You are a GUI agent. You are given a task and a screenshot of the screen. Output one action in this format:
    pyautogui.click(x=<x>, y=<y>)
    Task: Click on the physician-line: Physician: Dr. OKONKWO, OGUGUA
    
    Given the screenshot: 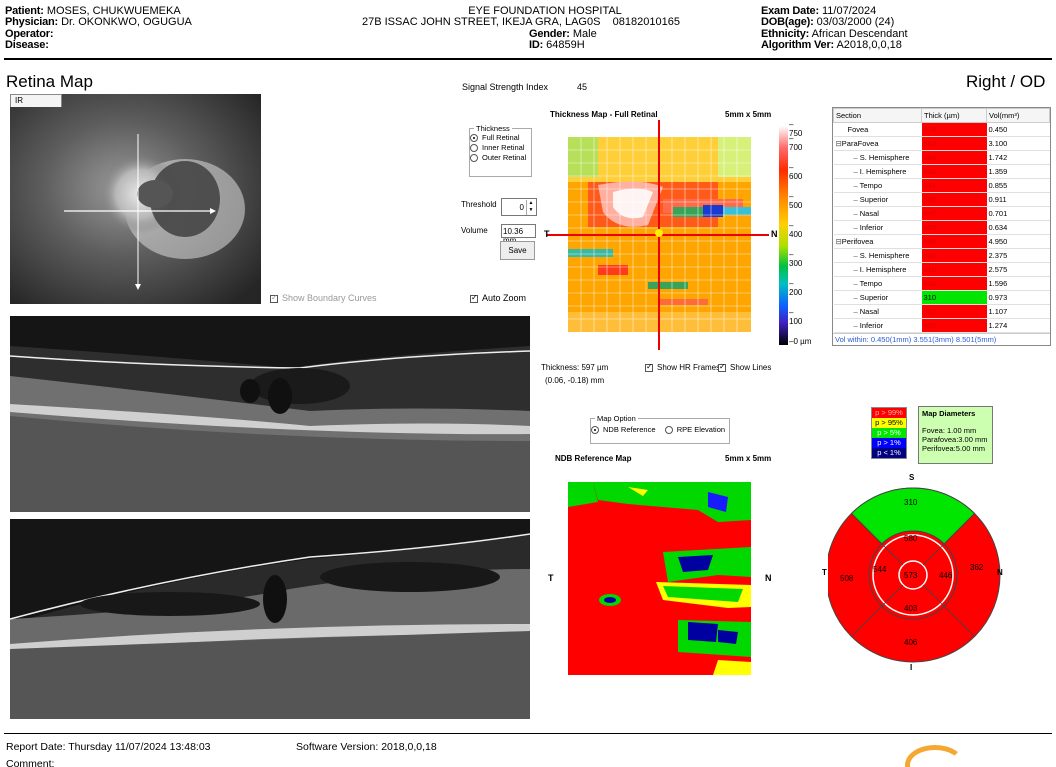 What is the action you would take?
    pyautogui.click(x=98, y=22)
    